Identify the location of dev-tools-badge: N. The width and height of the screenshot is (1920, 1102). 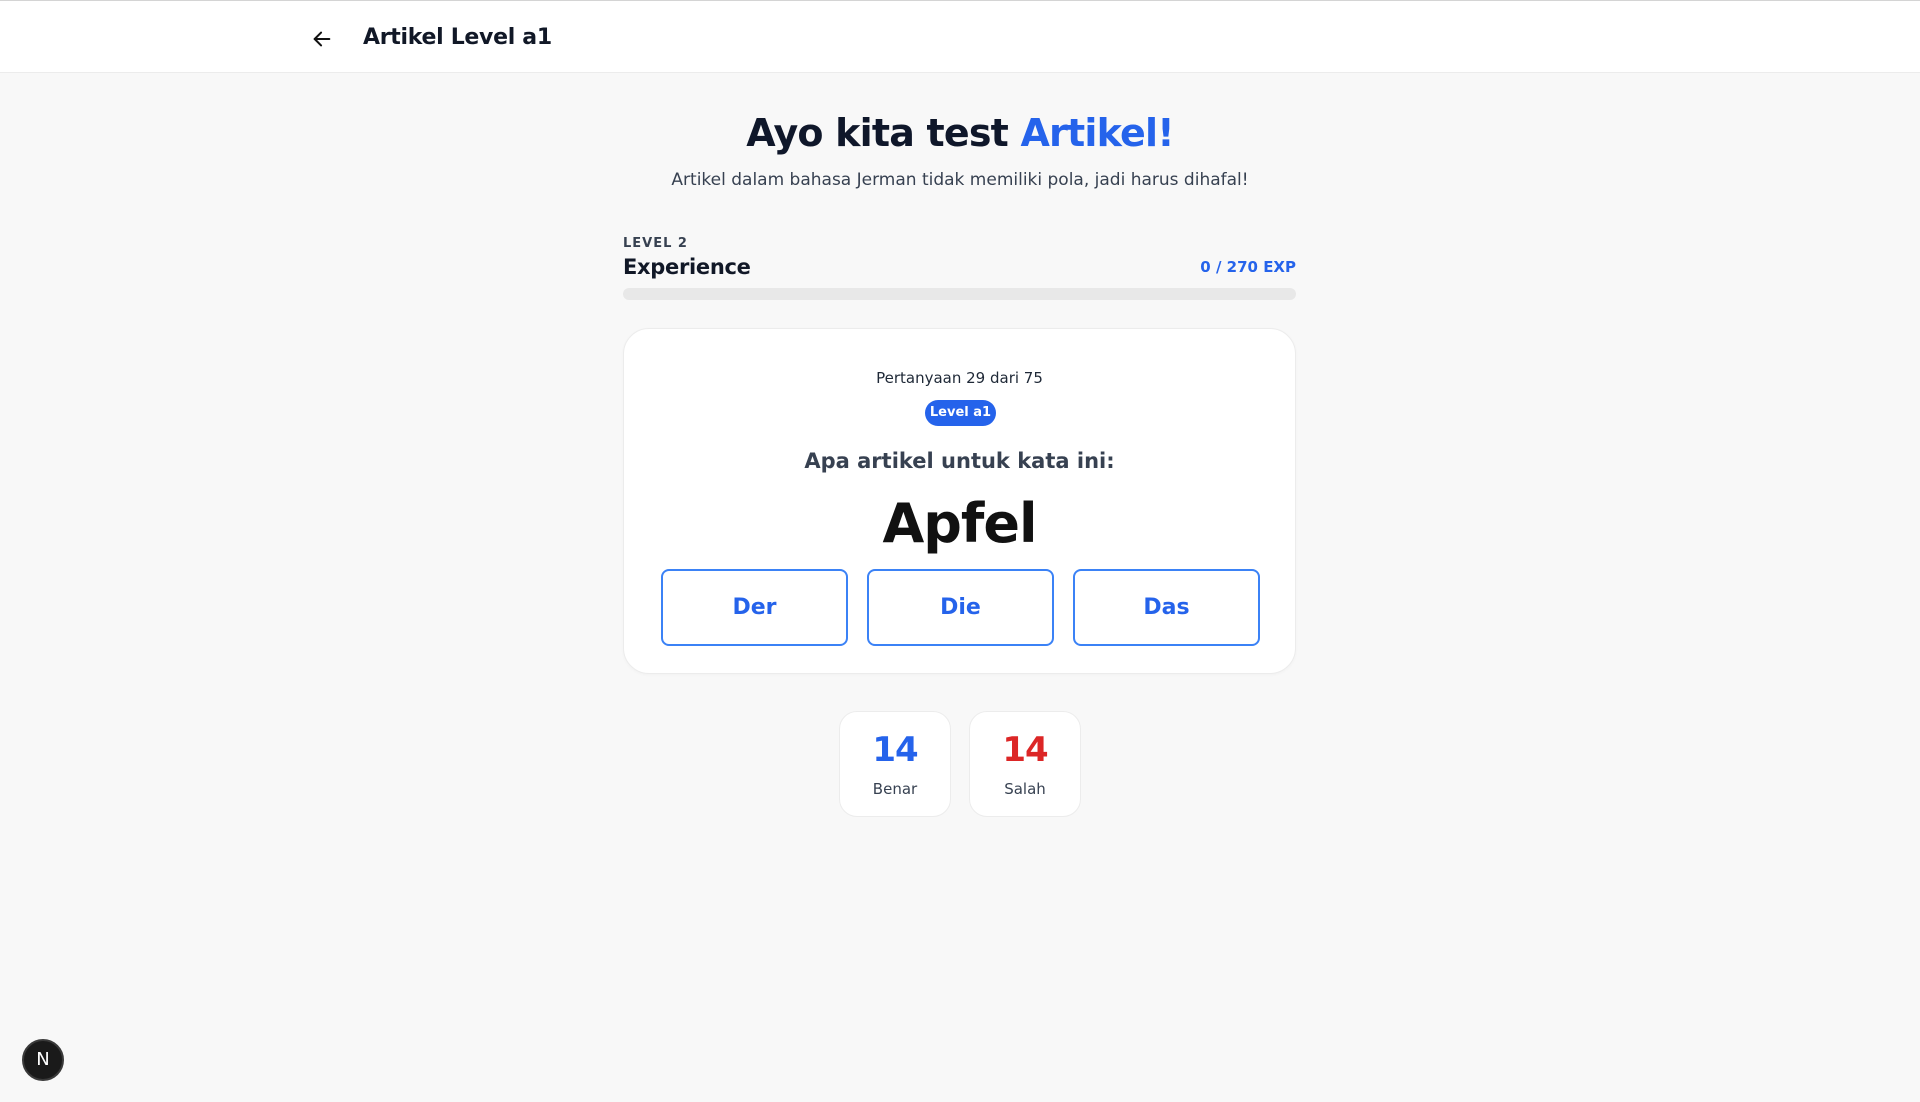
(43, 1060).